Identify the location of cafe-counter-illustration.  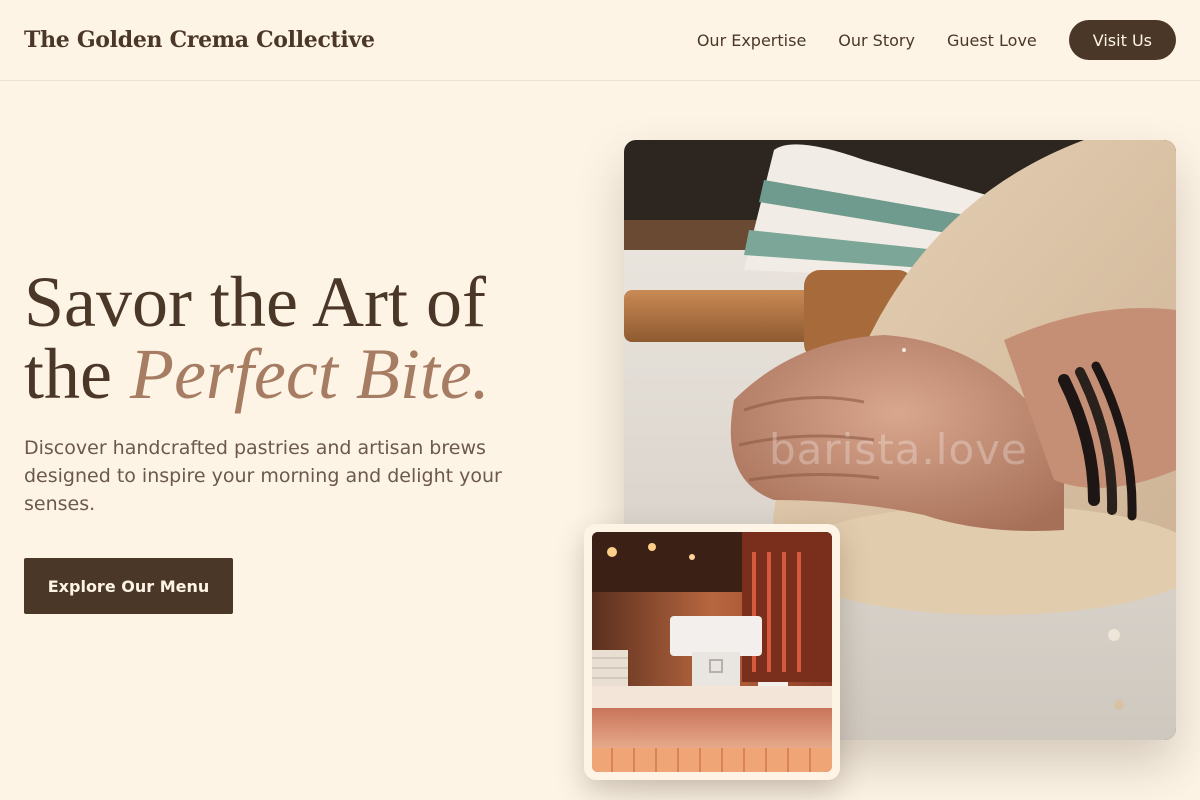
(712, 652).